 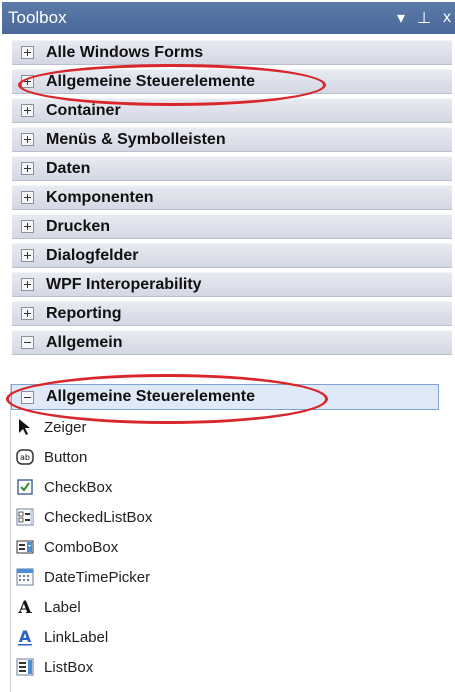 What do you see at coordinates (81, 547) in the screenshot?
I see `tool-label: ComboBox` at bounding box center [81, 547].